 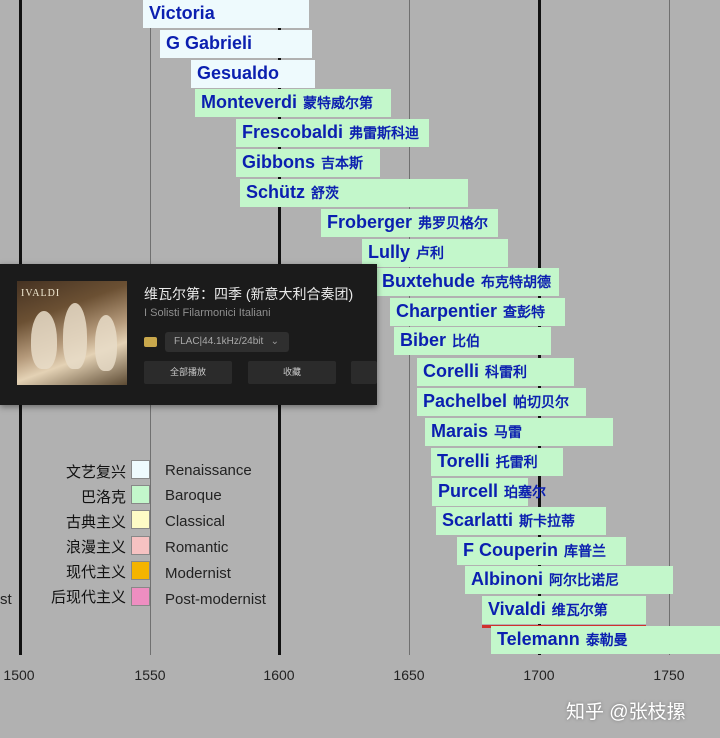 I want to click on album-cover: IVALDI, so click(x=72, y=333).